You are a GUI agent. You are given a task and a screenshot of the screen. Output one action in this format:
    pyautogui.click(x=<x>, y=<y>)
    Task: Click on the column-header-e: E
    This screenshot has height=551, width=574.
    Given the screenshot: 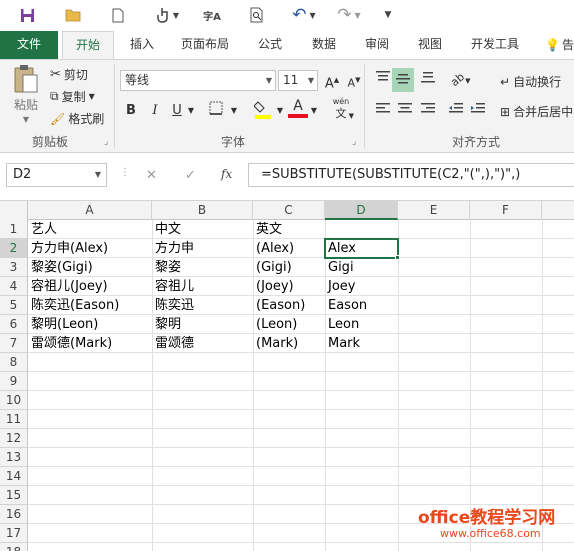 What is the action you would take?
    pyautogui.click(x=434, y=210)
    